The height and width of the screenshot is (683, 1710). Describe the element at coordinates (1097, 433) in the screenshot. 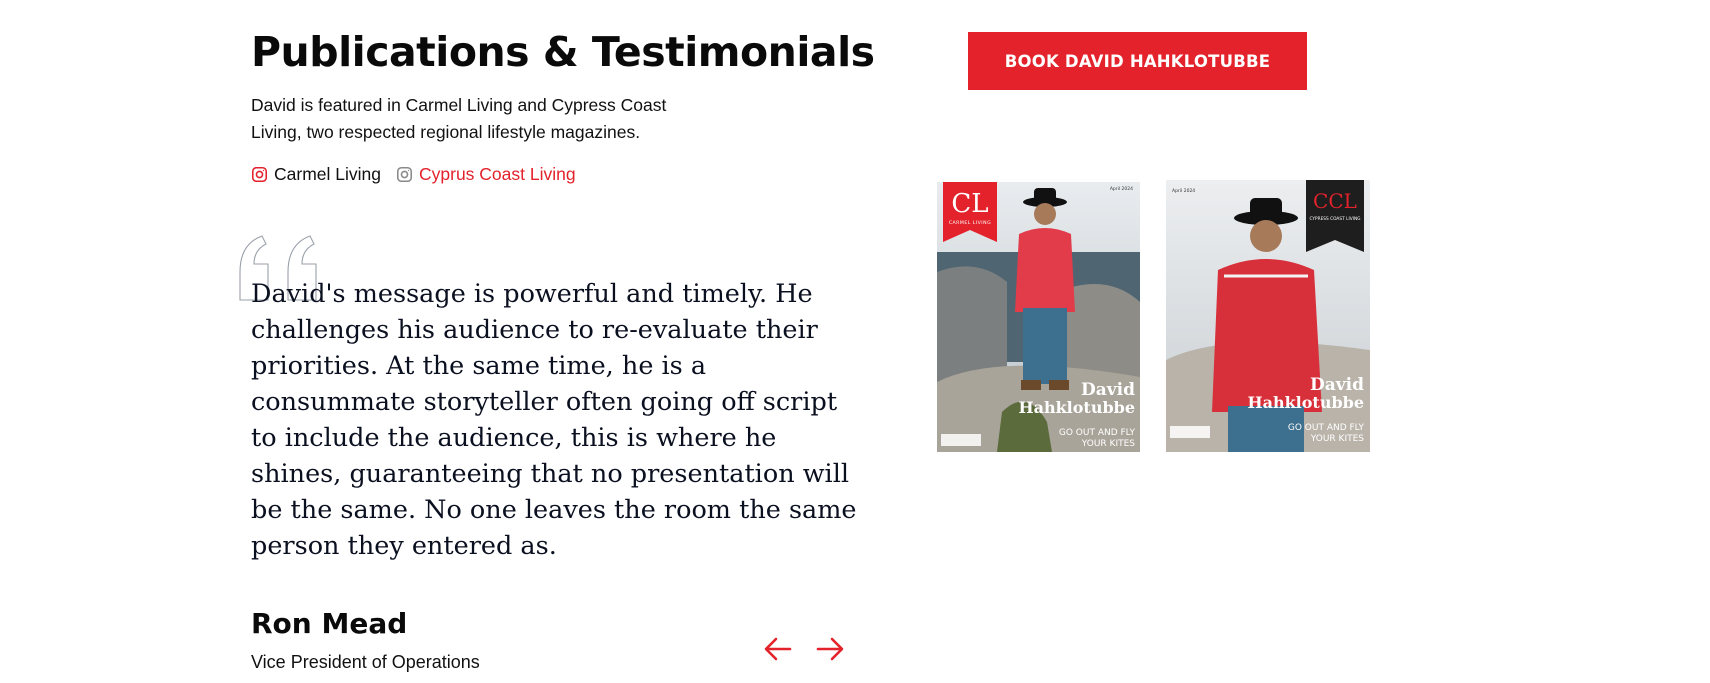

I see `cl-cover-tagline-1: GO OUT AND FLY` at that location.